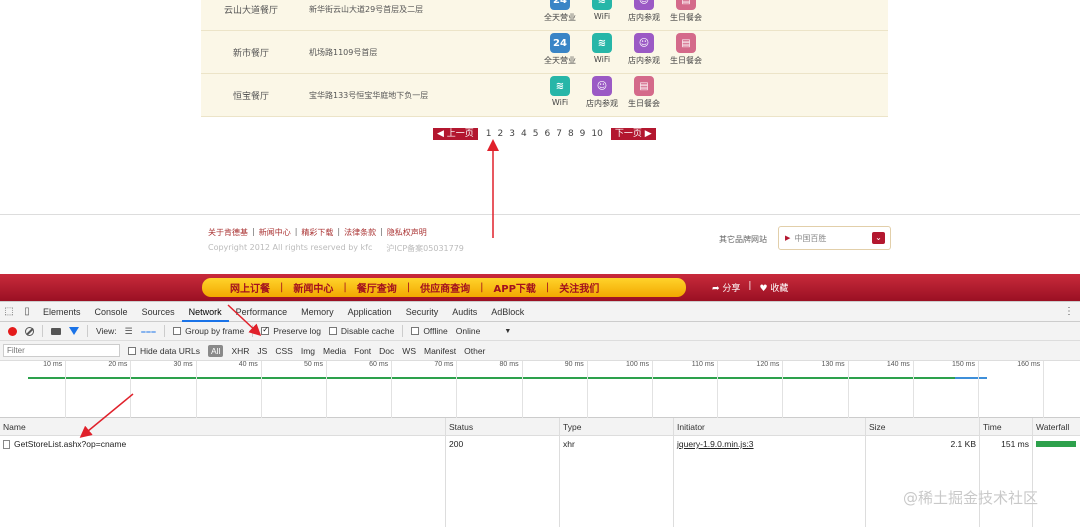 This screenshot has width=1080, height=527. What do you see at coordinates (377, 287) in the screenshot?
I see `nav-item-store-search: 餐厅查询` at bounding box center [377, 287].